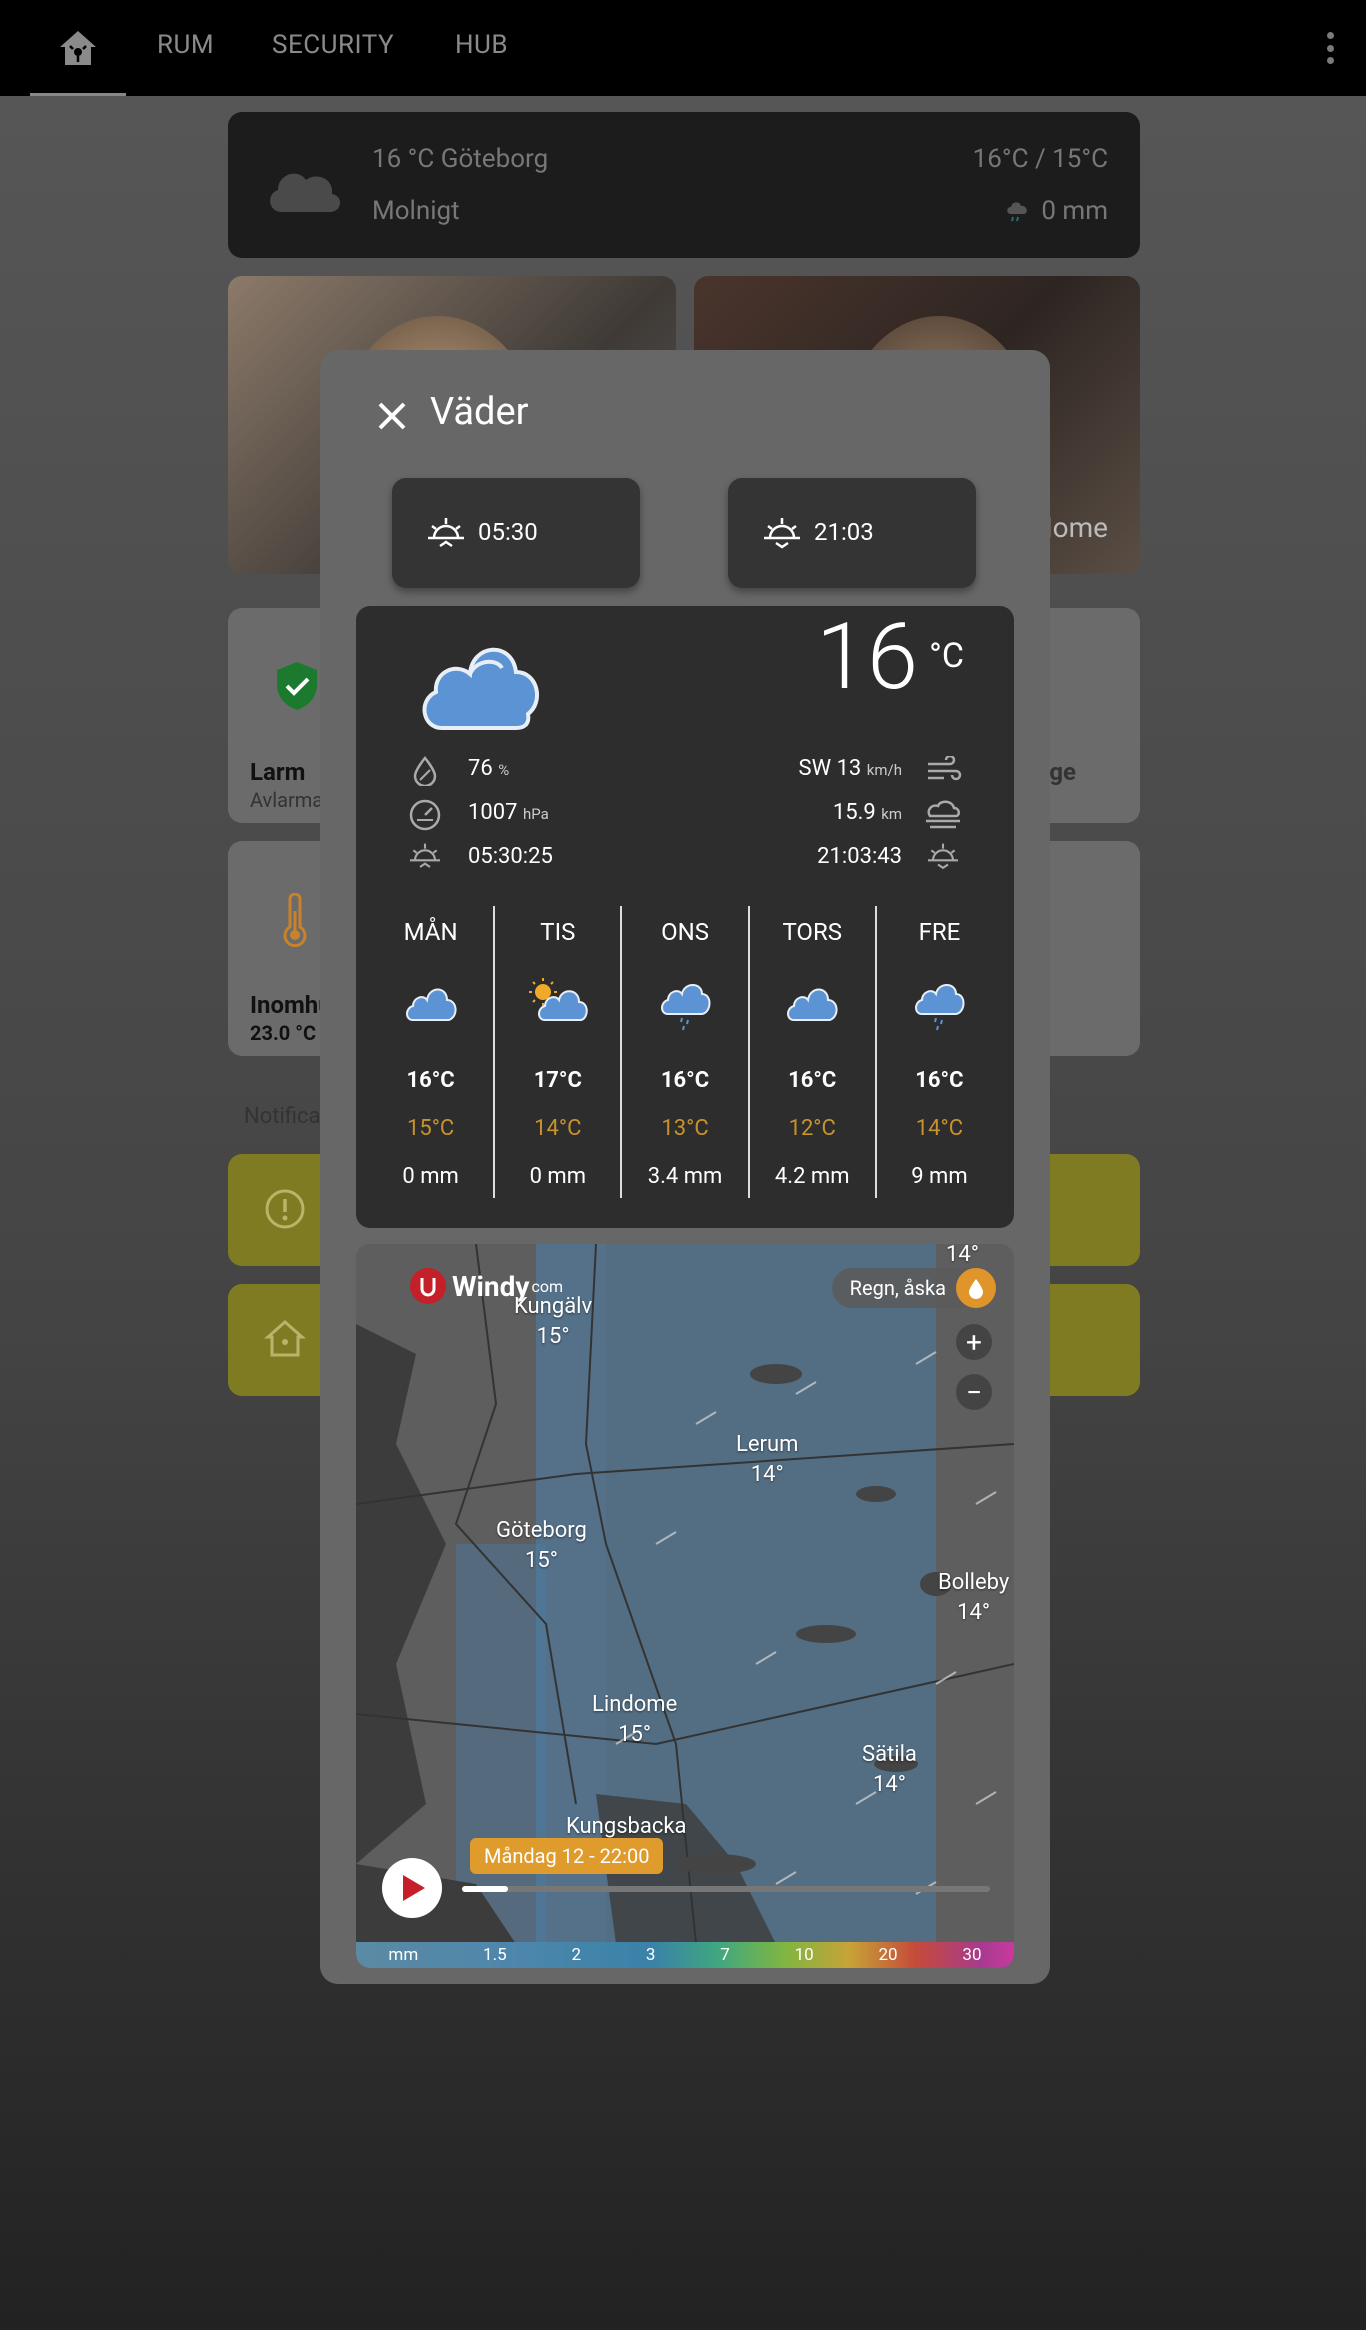  What do you see at coordinates (428, 1287) in the screenshot?
I see `windy-logo-icon` at bounding box center [428, 1287].